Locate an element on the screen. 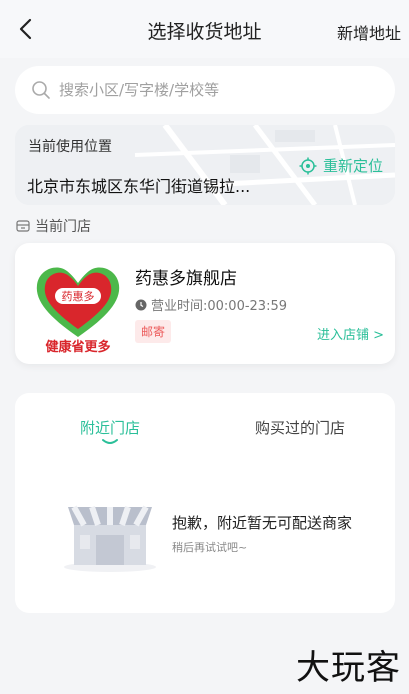 The image size is (409, 694). empty-state-subtitle: 稍后再试试吧~ is located at coordinates (210, 547).